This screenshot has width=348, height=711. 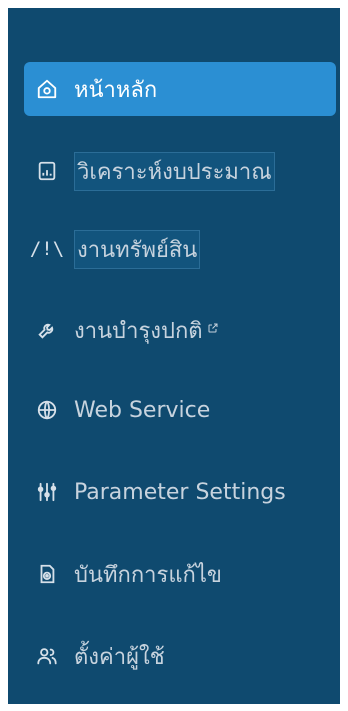 I want to click on sidebar-item-assets: /!\ งานทรัพย์สิน, so click(x=180, y=249).